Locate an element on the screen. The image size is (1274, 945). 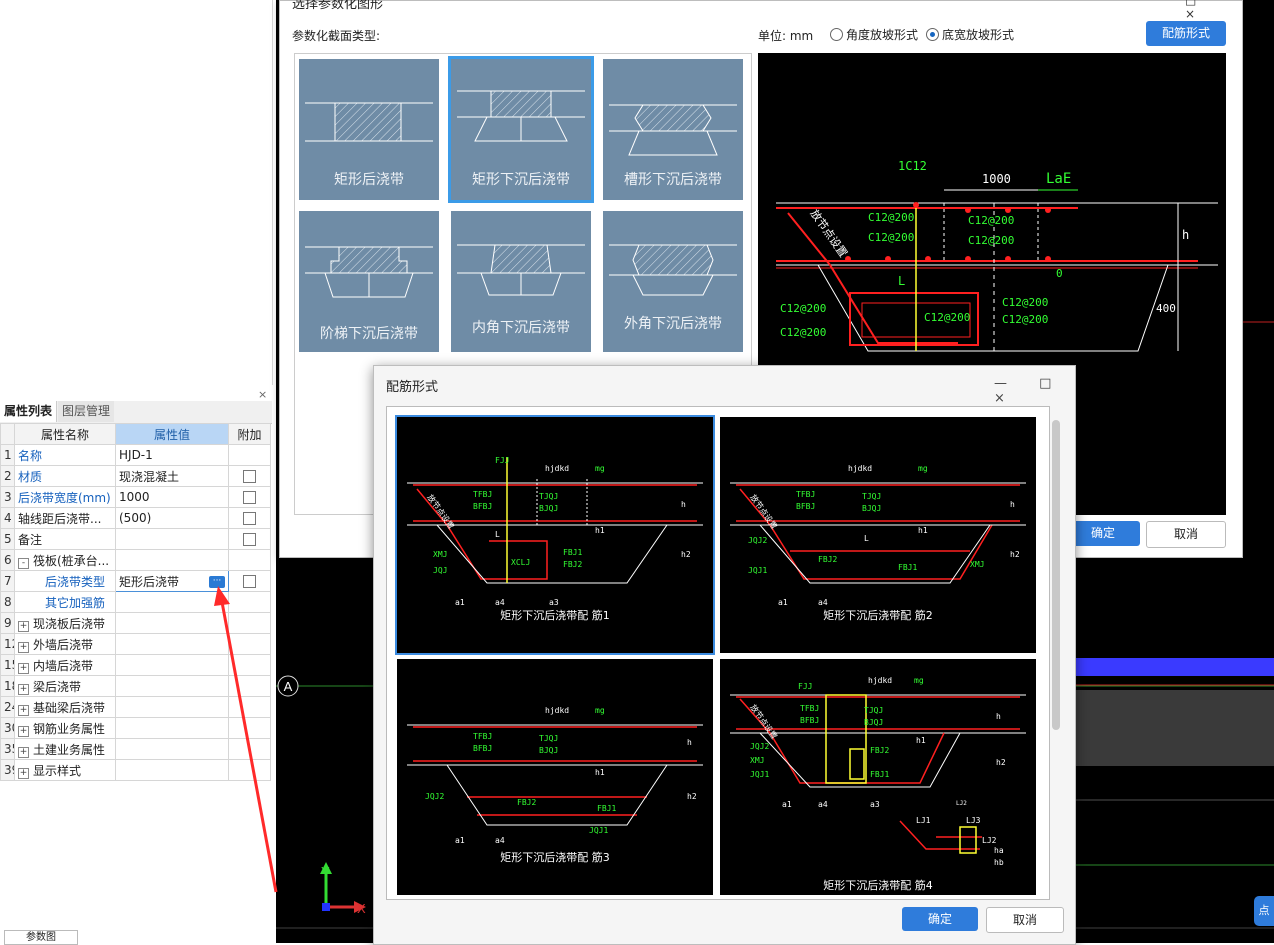
cad-tag: FBJ1 is located at coordinates (606, 808).